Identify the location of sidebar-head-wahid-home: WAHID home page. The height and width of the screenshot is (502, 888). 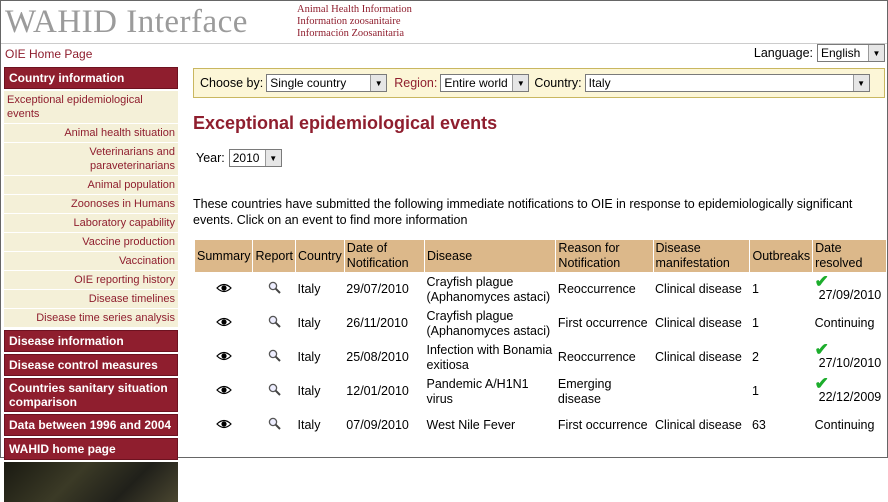
(91, 449).